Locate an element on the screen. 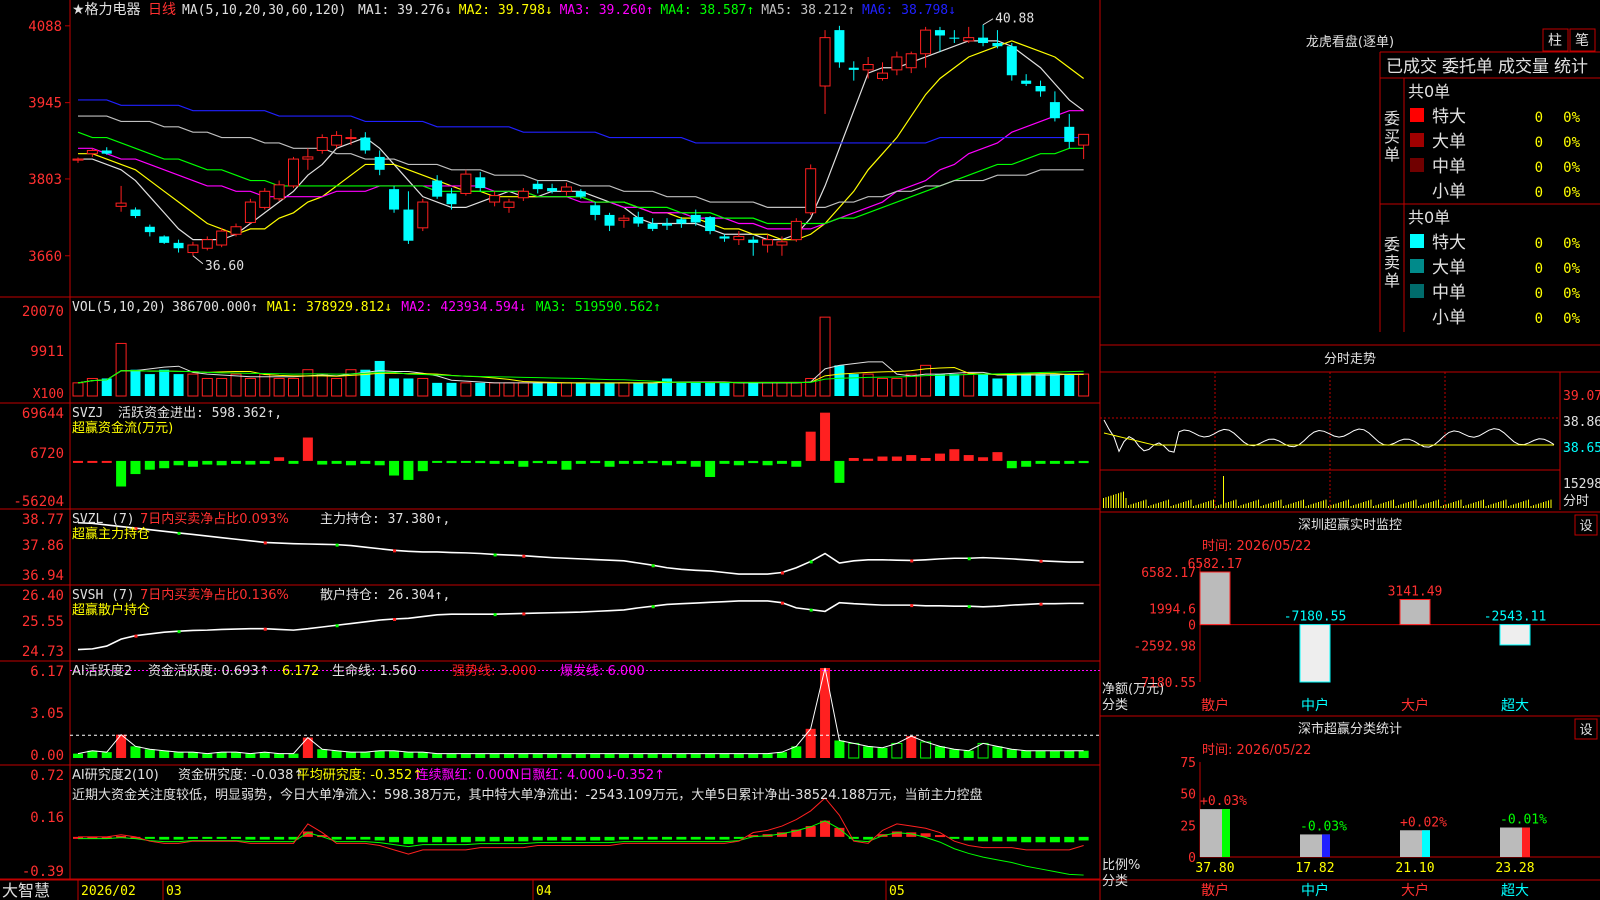 The image size is (1600, 900). buy-row-value: 0 is located at coordinates (1539, 168).